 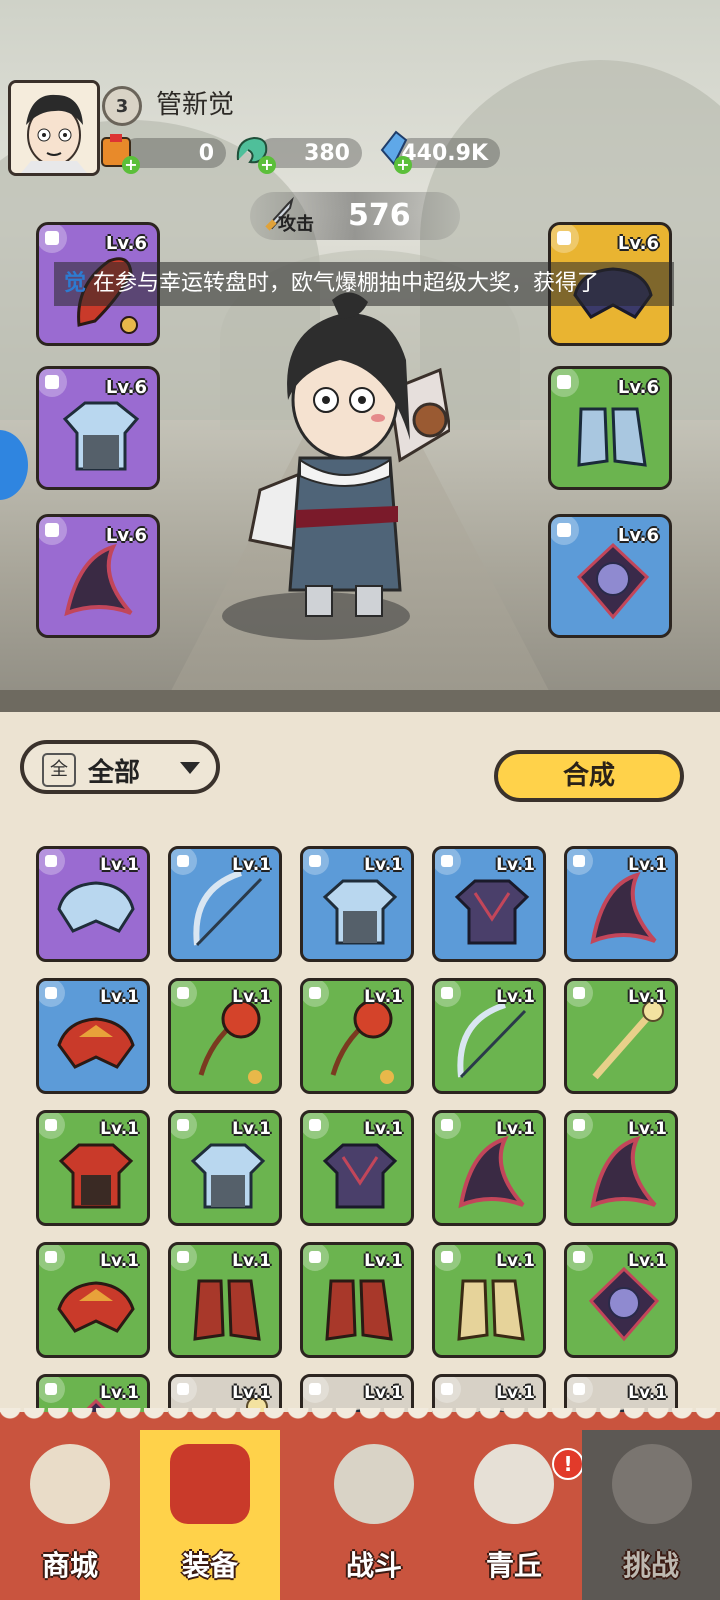 I want to click on attack-value: 576, so click(x=379, y=215).